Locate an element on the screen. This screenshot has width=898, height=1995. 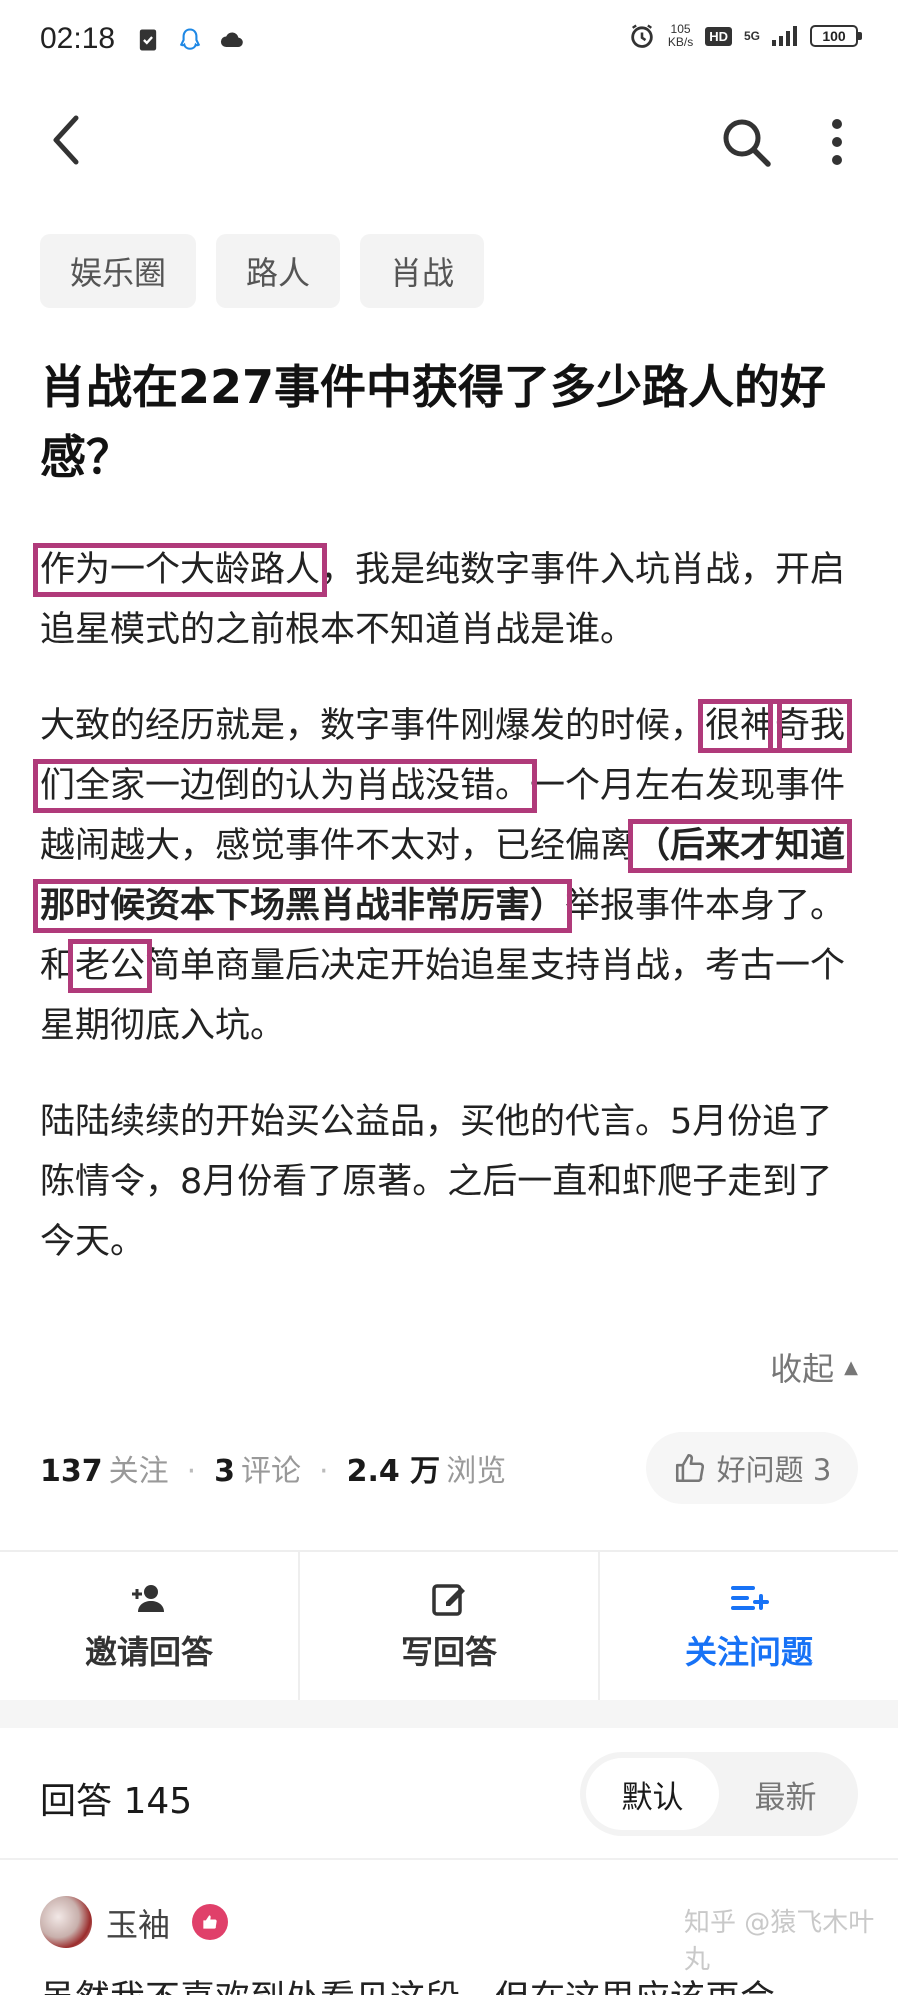
answers-header: 回答 145 默认 最新 is located at coordinates (449, 1793).